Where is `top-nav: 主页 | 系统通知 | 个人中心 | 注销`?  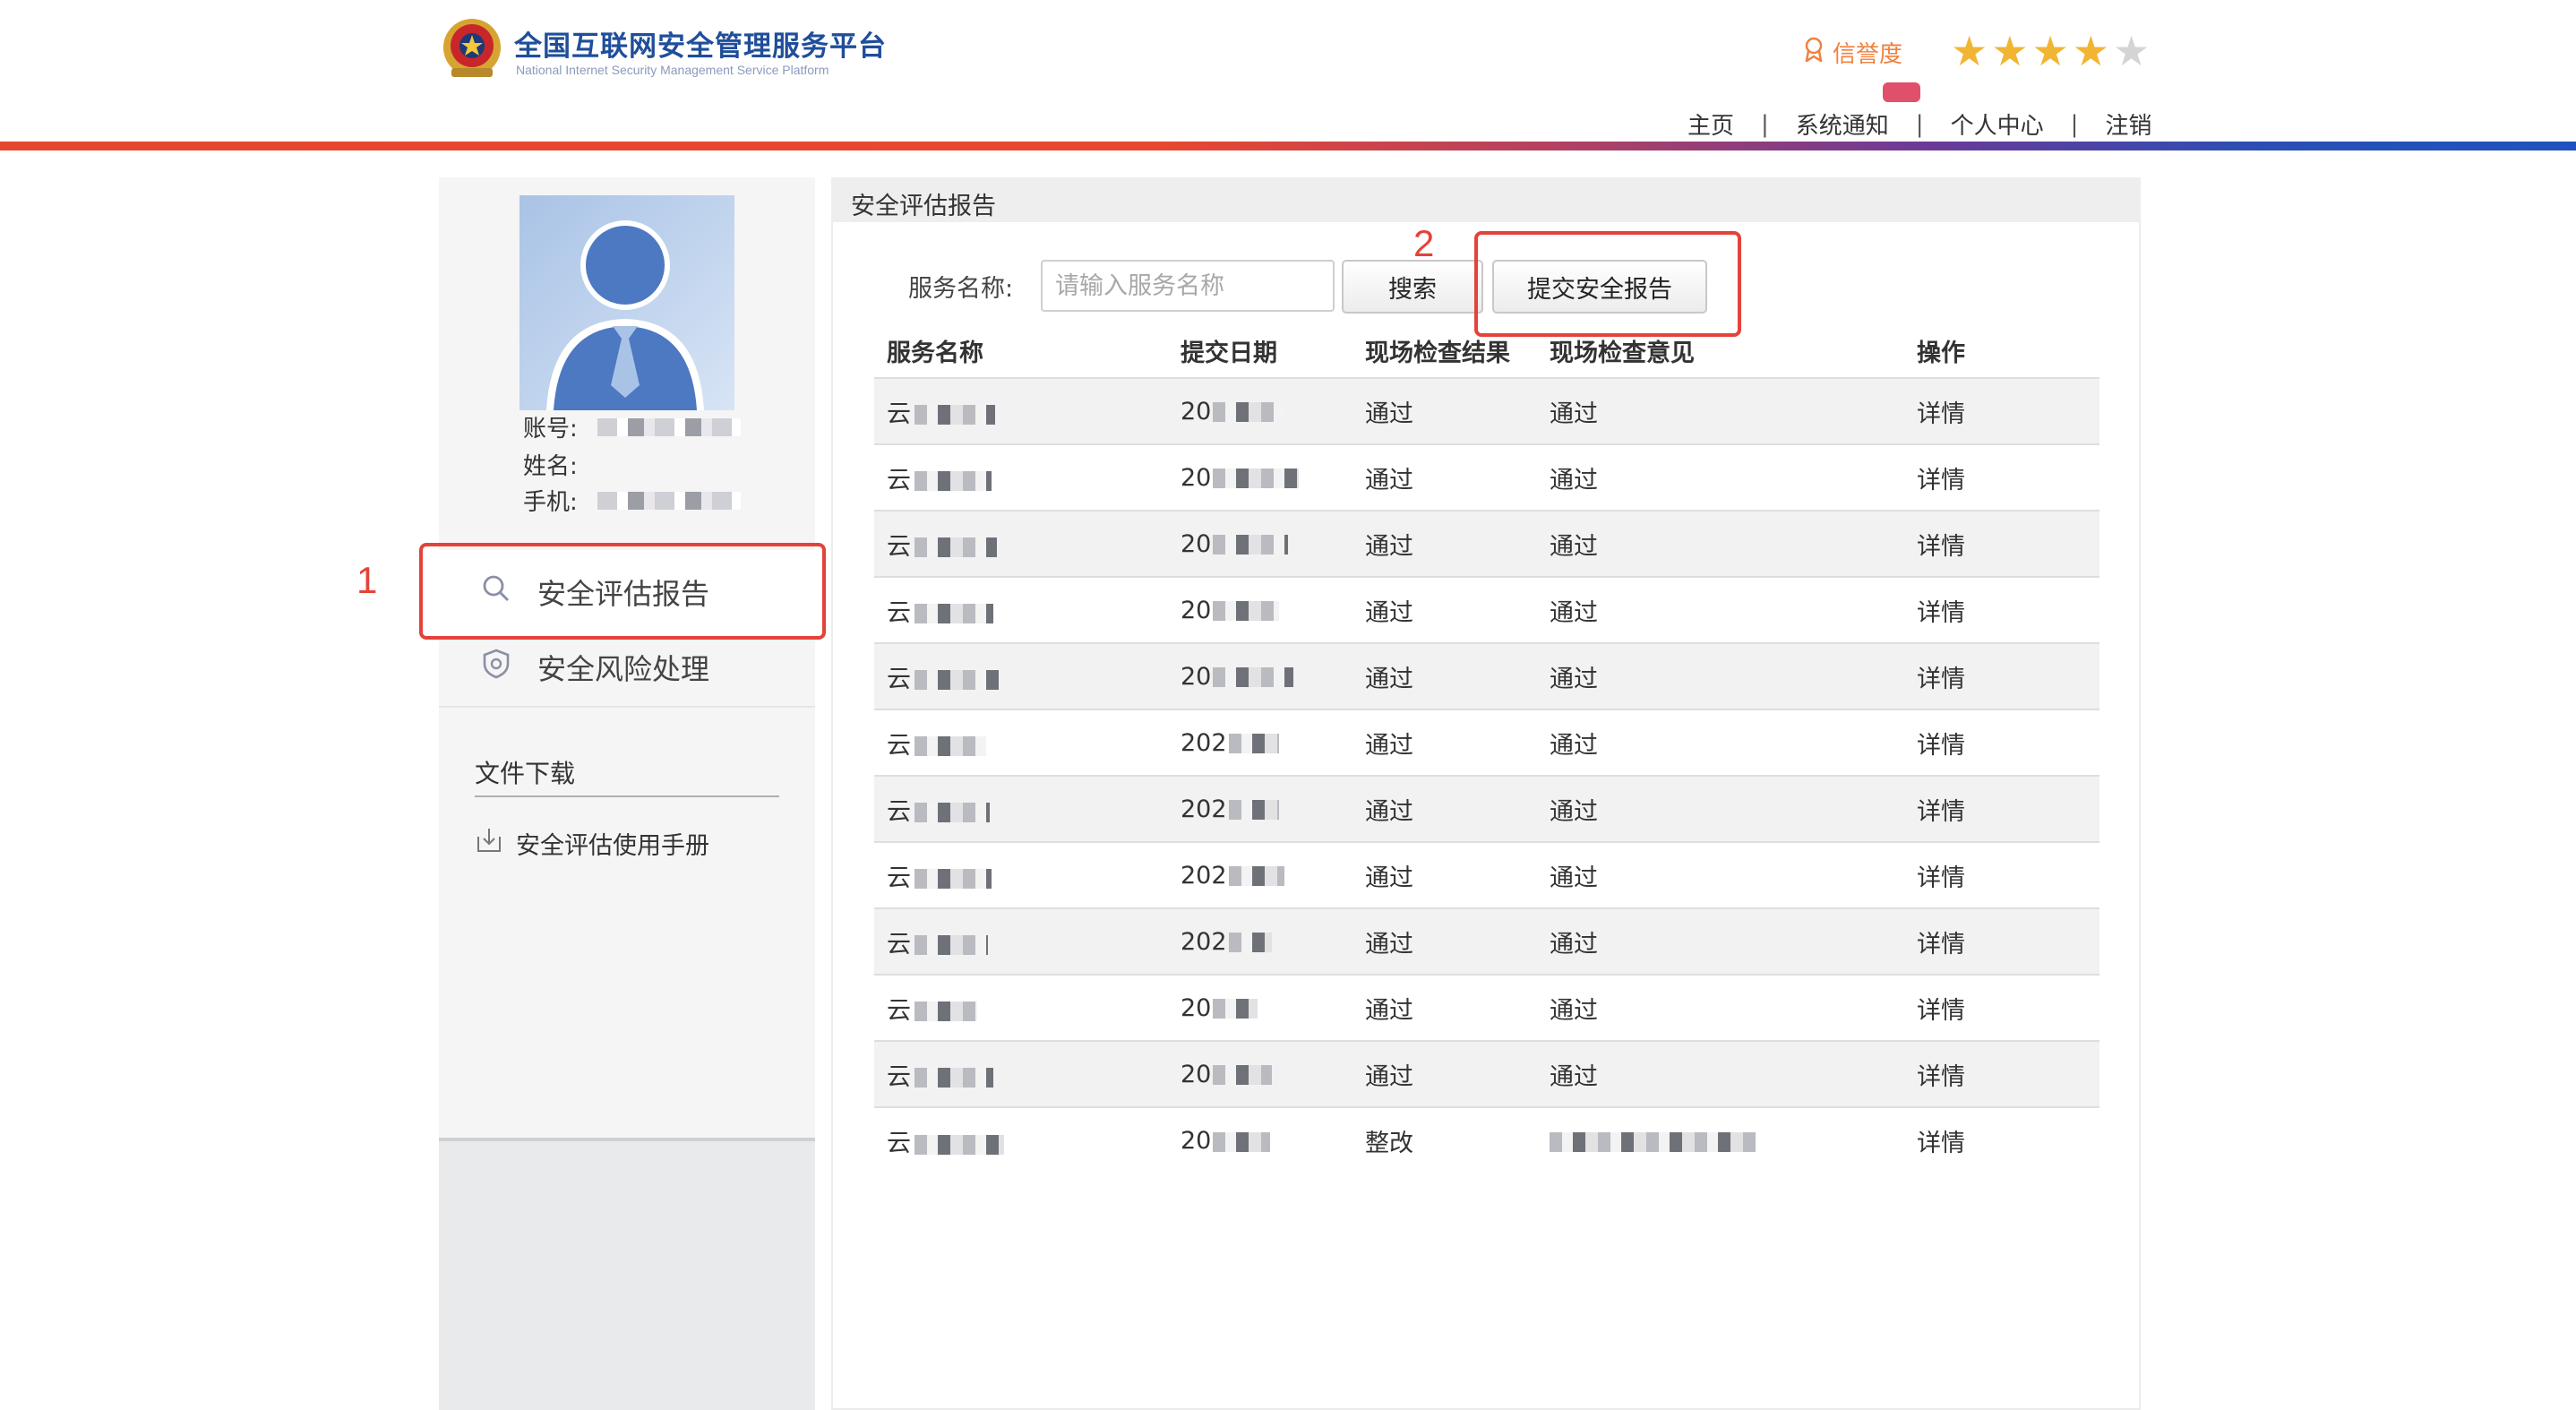
top-nav: 主页 | 系统通知 | 个人中心 | 注销 is located at coordinates (1919, 124).